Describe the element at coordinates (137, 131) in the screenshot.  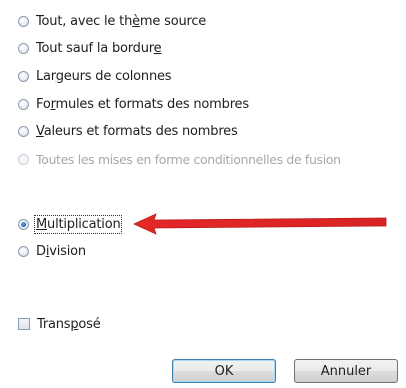
I see `option-label: Valeurs et formats des nombres` at that location.